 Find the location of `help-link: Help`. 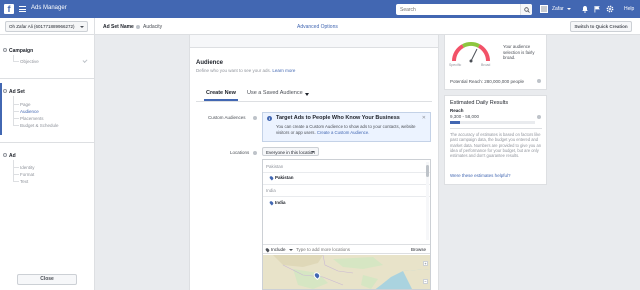

help-link: Help is located at coordinates (629, 9).